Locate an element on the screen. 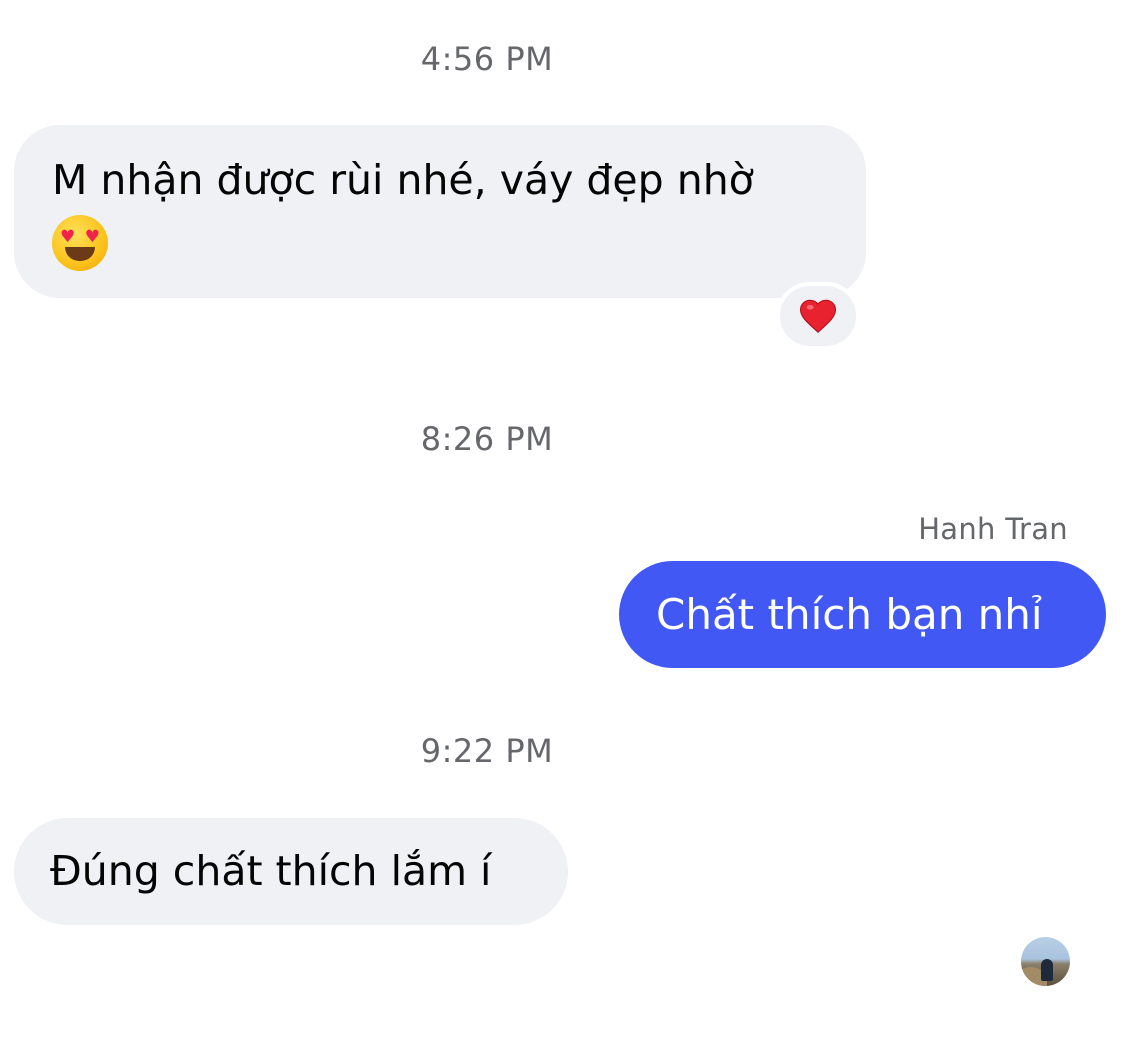 The image size is (1130, 1042). outgoing-message-bubble: Chất thích bạn nhỉ is located at coordinates (862, 614).